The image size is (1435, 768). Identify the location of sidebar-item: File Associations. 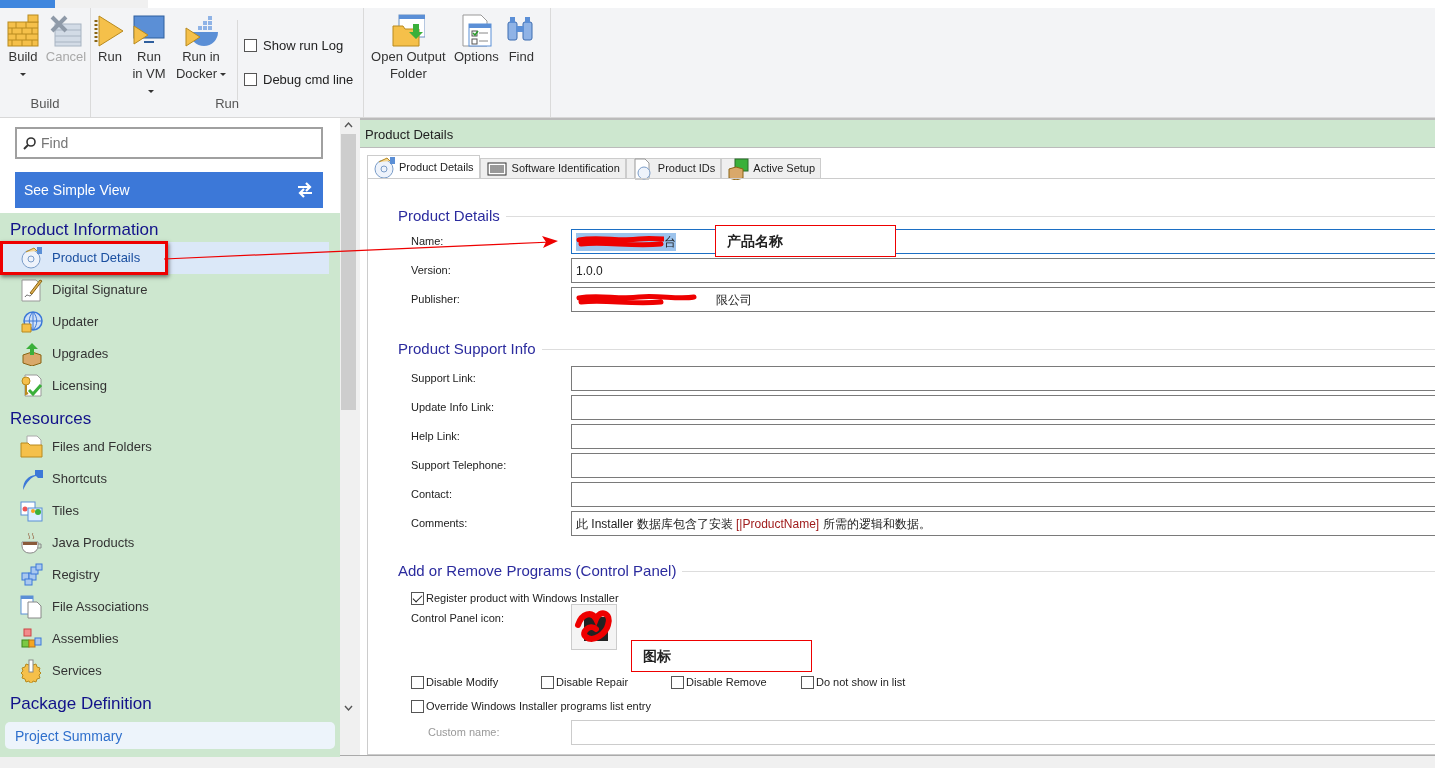
(164, 607).